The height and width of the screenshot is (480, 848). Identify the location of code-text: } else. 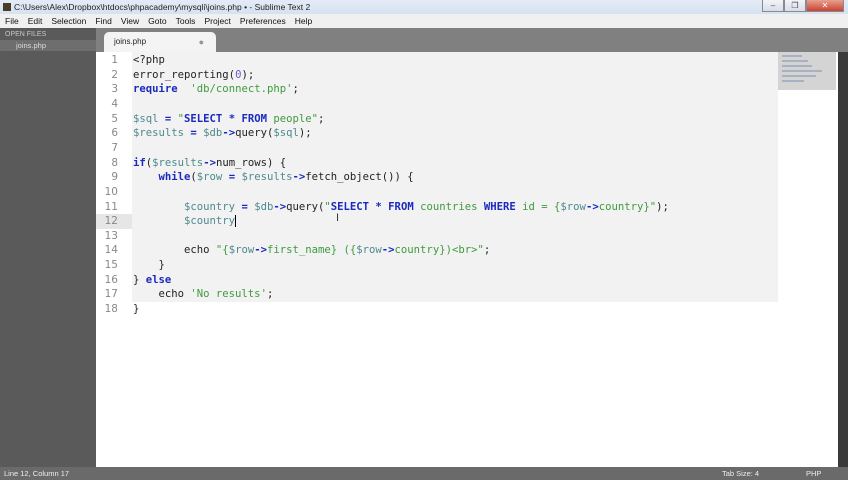
(152, 280).